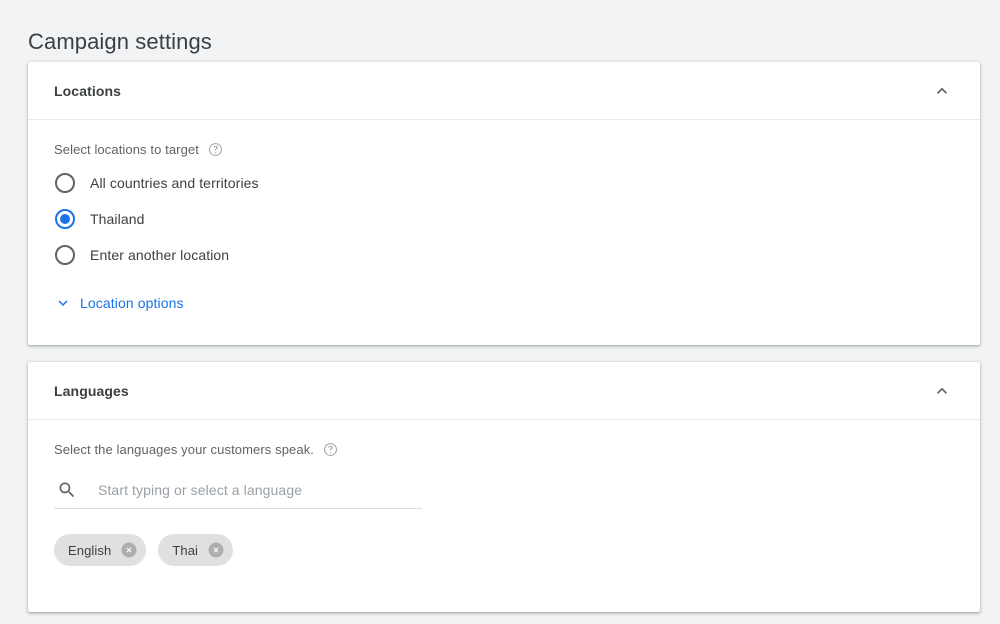 This screenshot has height=624, width=1000. I want to click on chevron-down-icon, so click(63, 303).